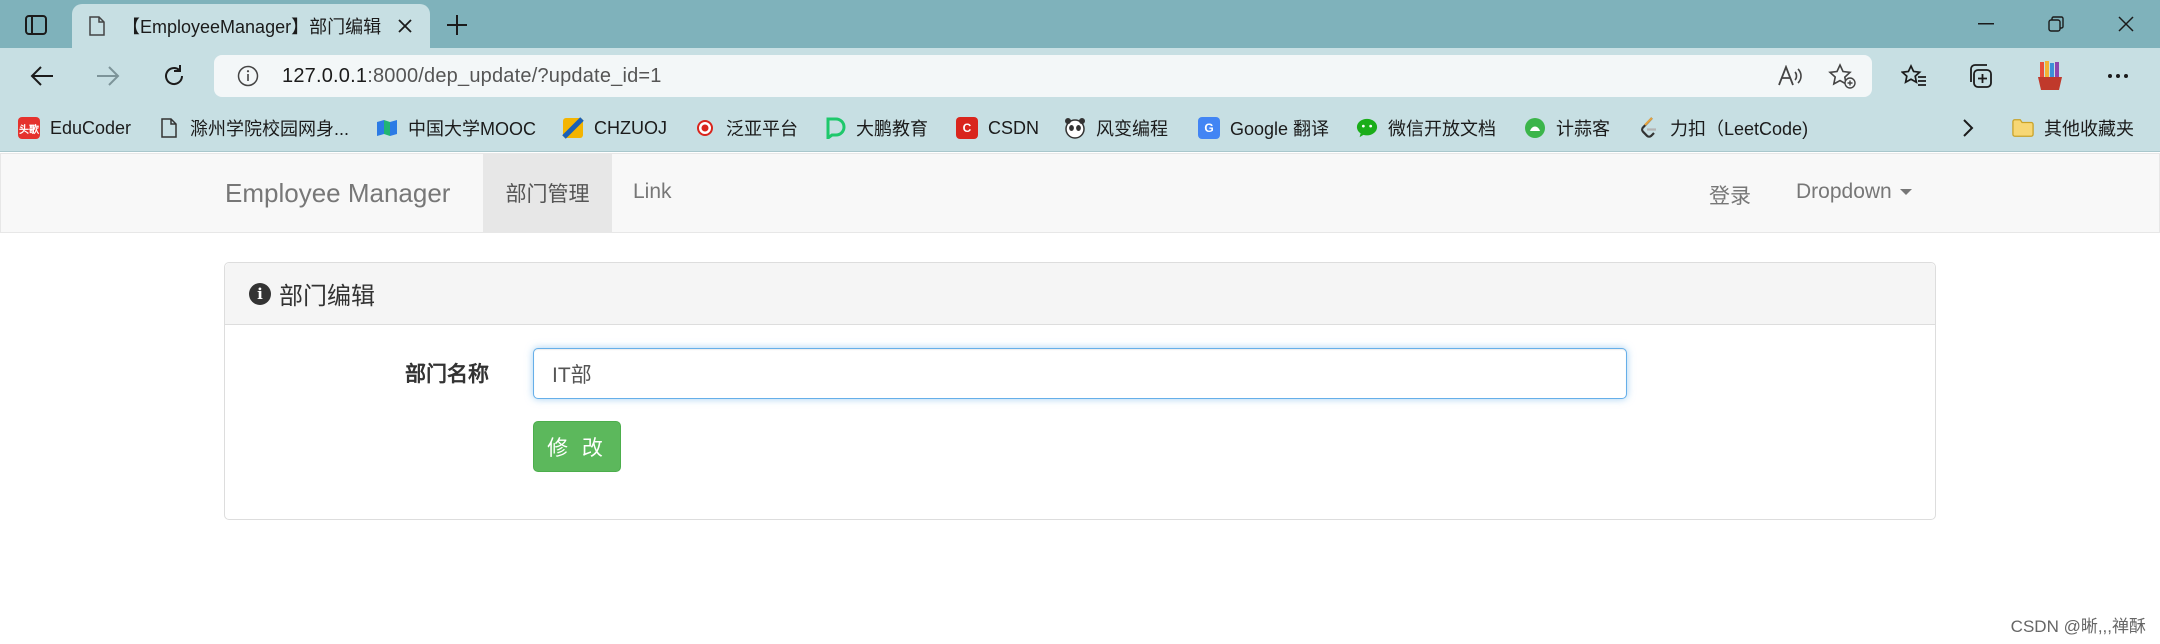 This screenshot has height=644, width=2160. What do you see at coordinates (2023, 128) in the screenshot?
I see `folder-icon` at bounding box center [2023, 128].